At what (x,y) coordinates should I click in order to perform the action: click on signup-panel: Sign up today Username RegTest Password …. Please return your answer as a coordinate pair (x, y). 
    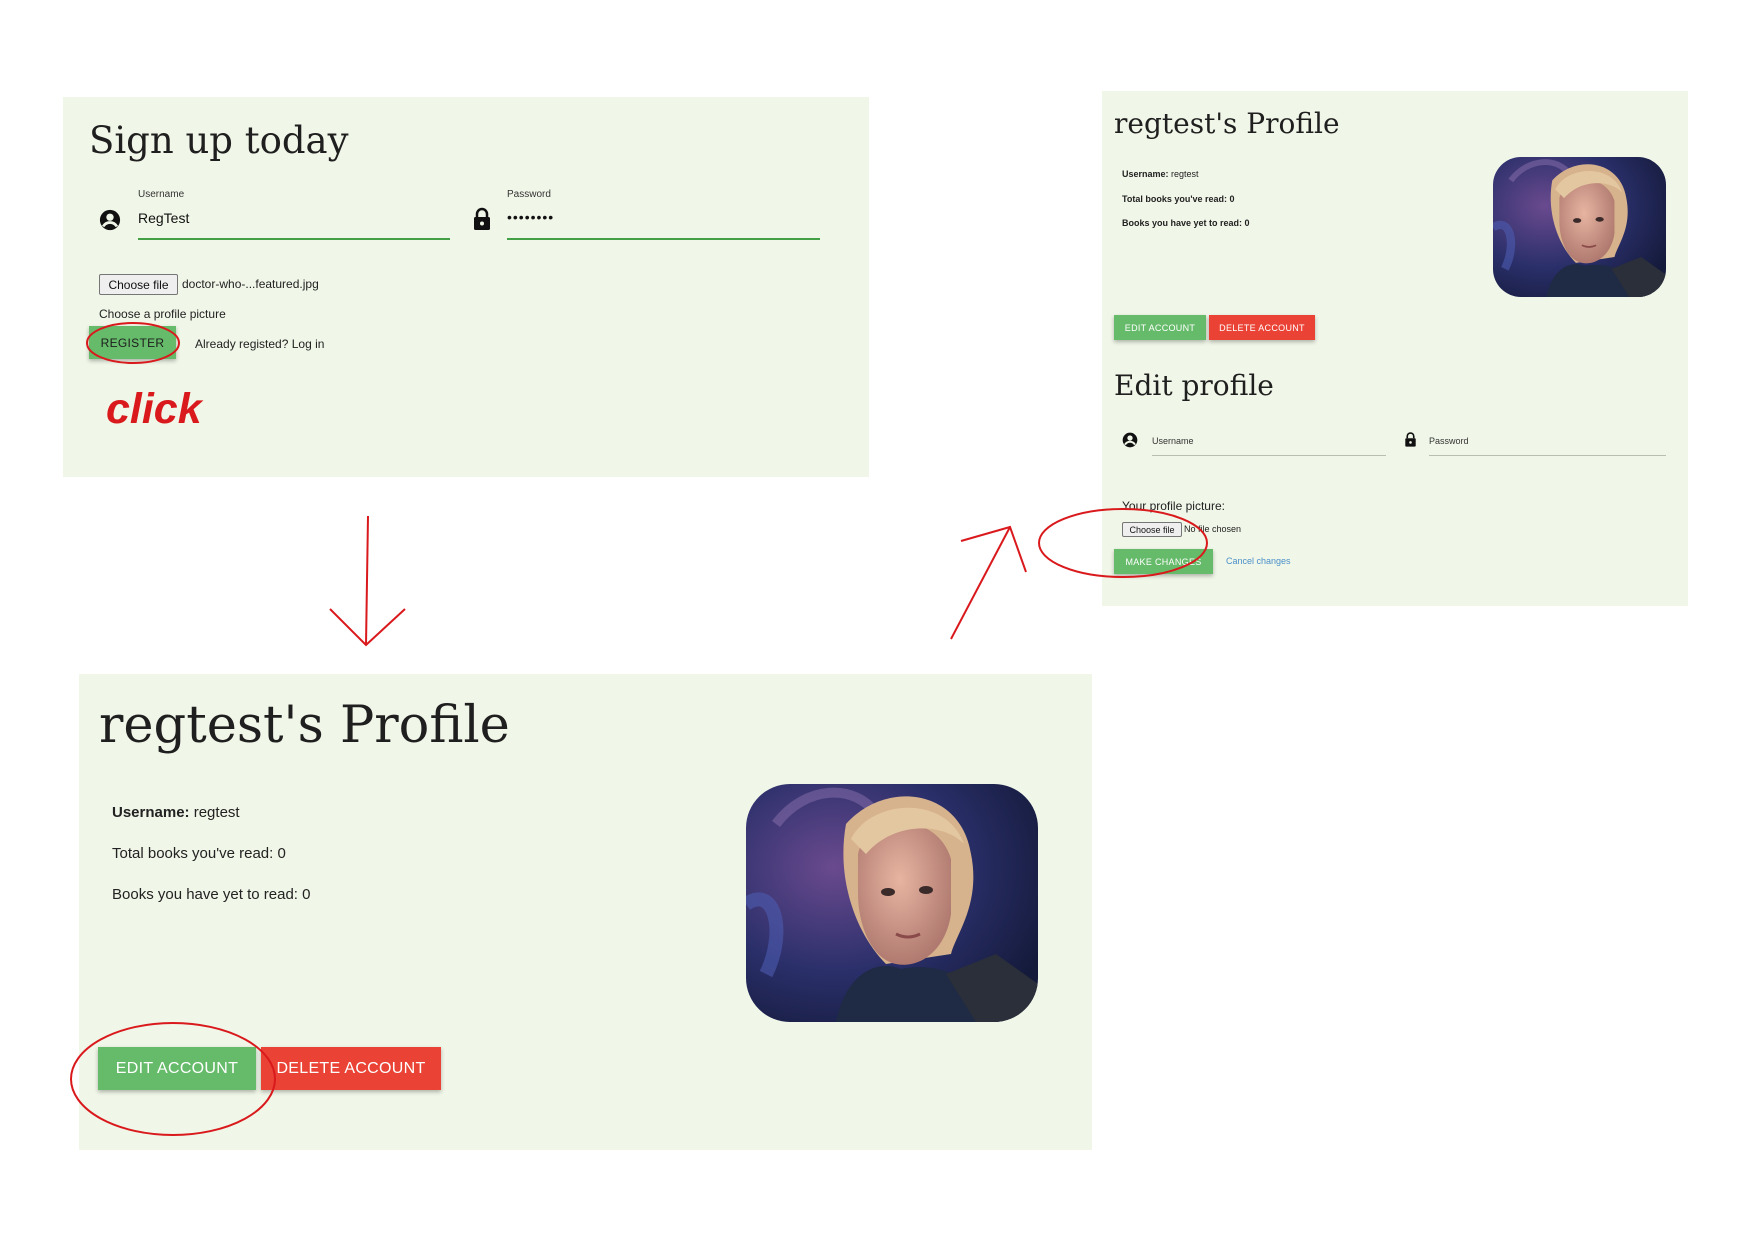
    Looking at the image, I should click on (466, 287).